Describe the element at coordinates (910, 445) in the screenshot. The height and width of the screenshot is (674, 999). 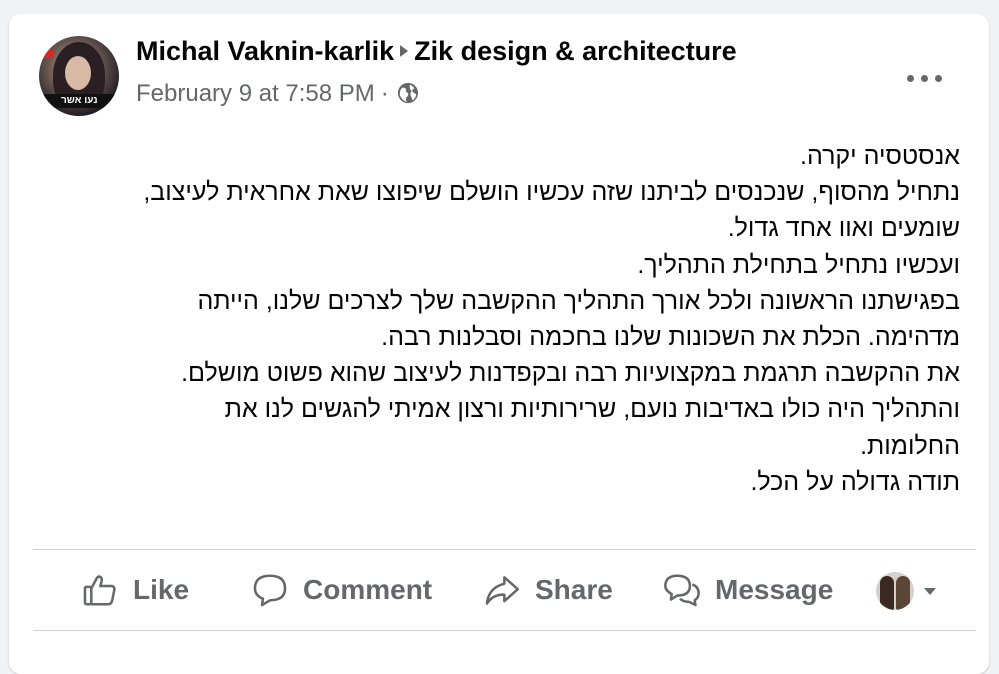
I see `body-line: החלומות.` at that location.